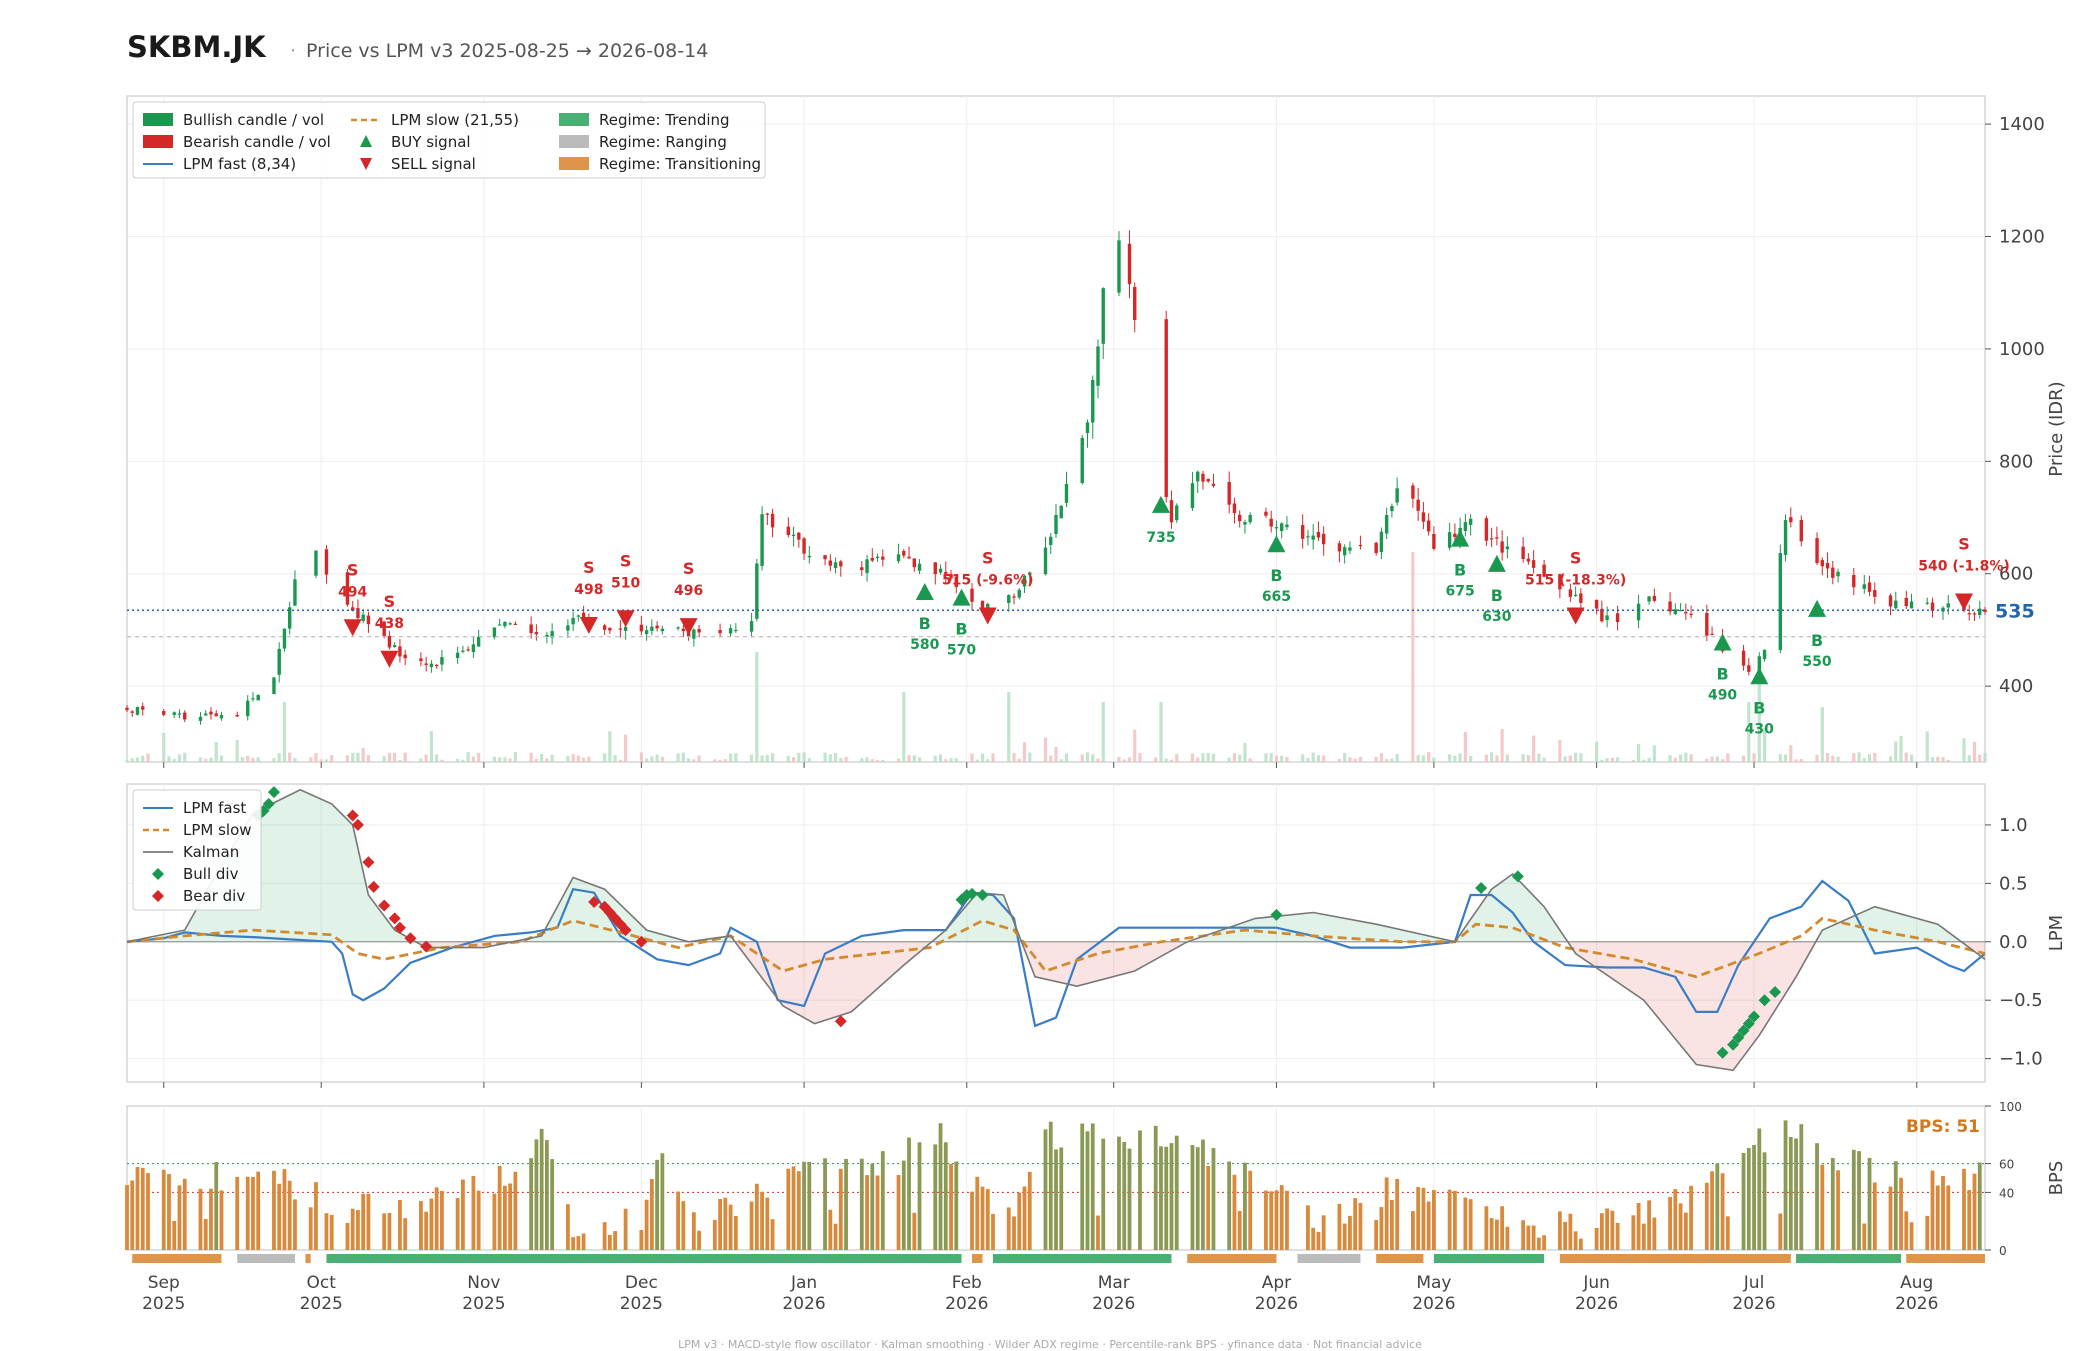  I want to click on regime-ranging, so click(266, 1258).